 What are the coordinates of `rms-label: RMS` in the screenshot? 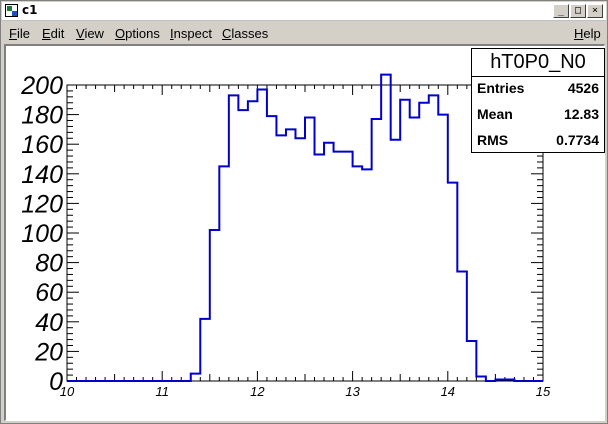 It's located at (493, 140).